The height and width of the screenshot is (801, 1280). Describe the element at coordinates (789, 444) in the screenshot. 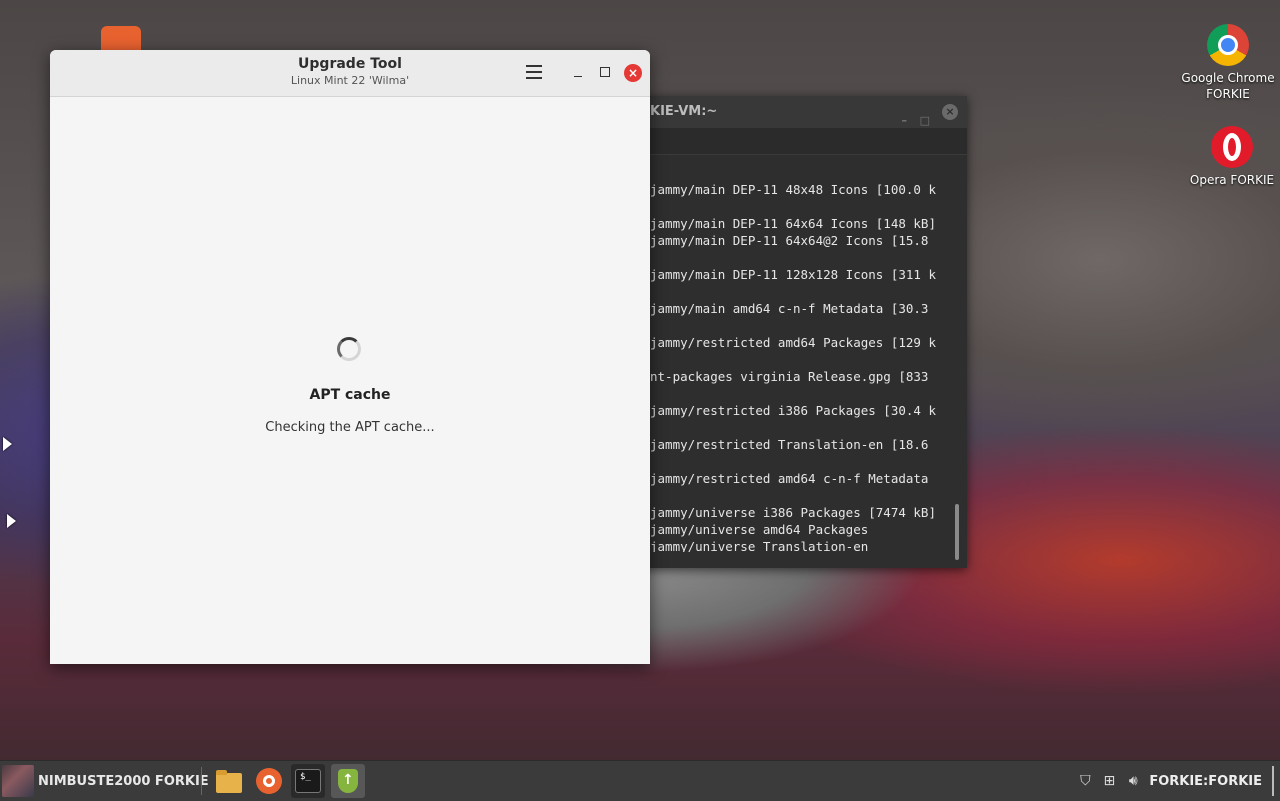

I see `terminal-line: jammy/restricted Translation-en [18.6` at that location.